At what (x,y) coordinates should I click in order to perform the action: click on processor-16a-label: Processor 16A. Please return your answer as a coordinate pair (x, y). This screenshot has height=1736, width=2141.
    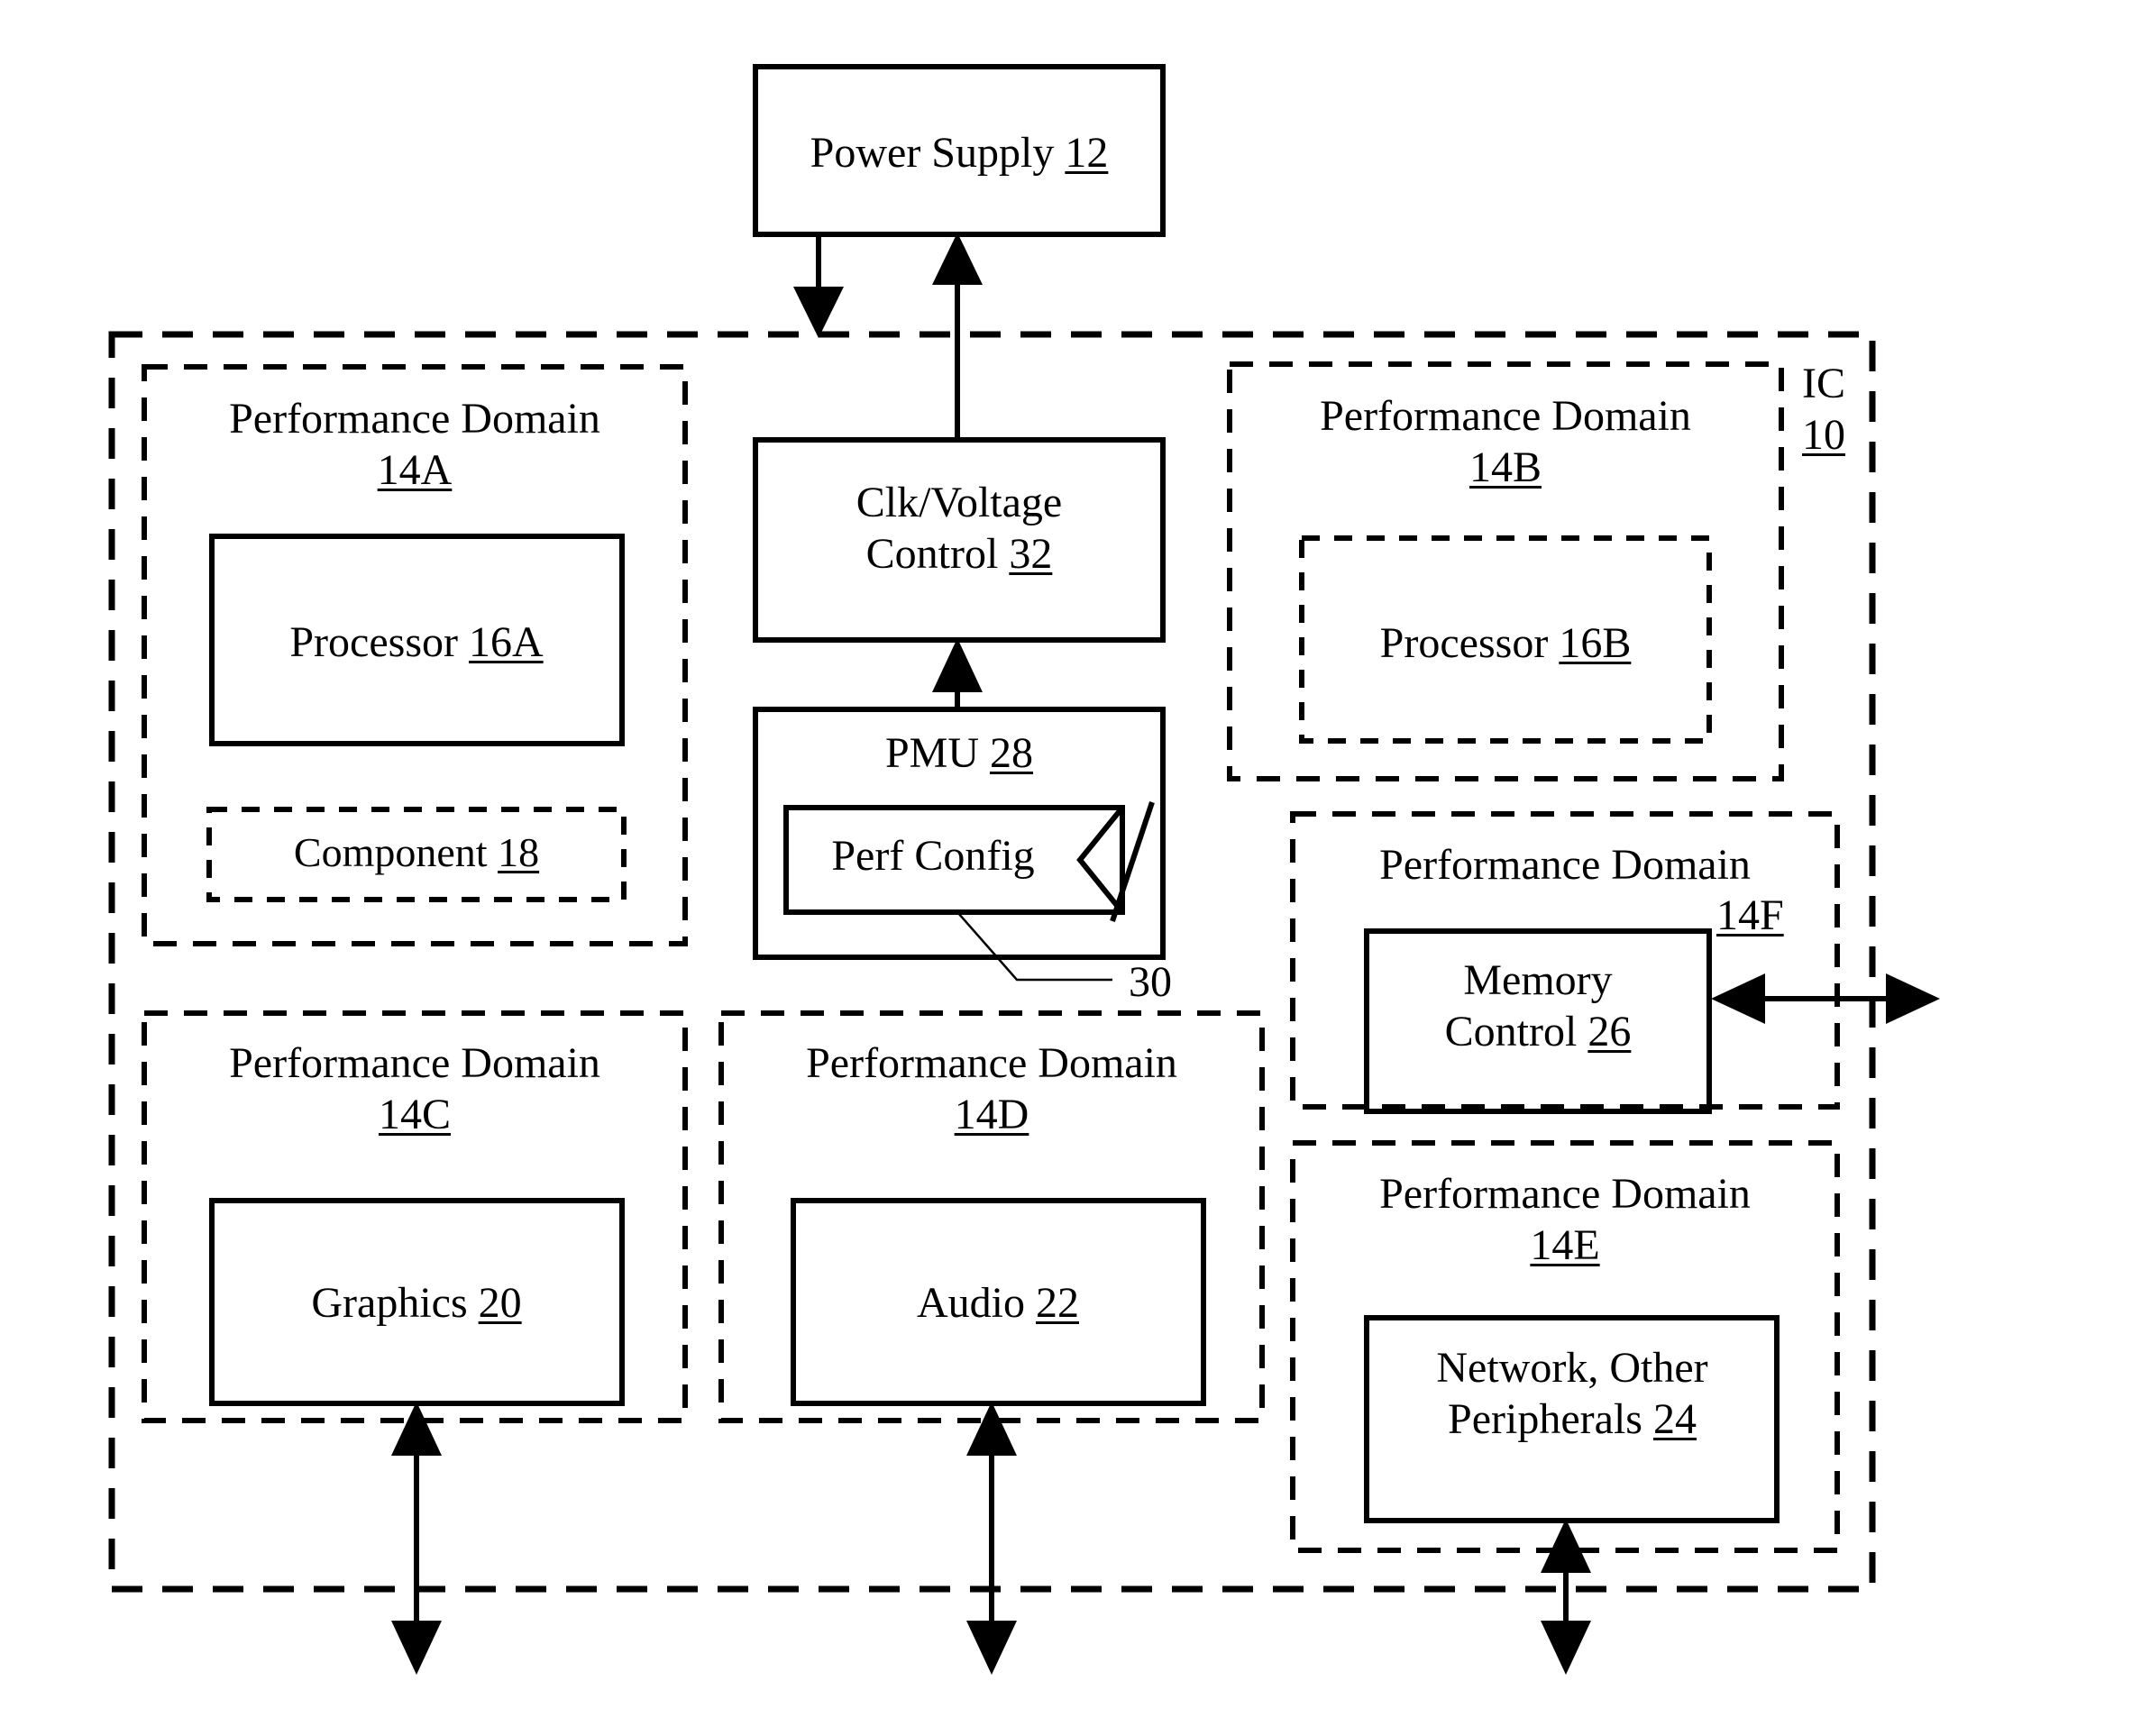
    Looking at the image, I should click on (416, 643).